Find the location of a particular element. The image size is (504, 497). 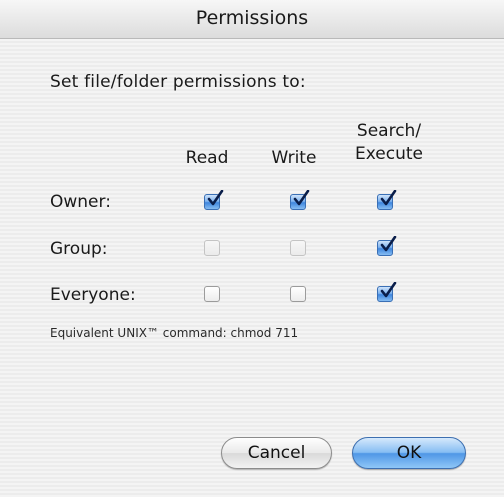

column-header-search-line: Search/ is located at coordinates (389, 131).